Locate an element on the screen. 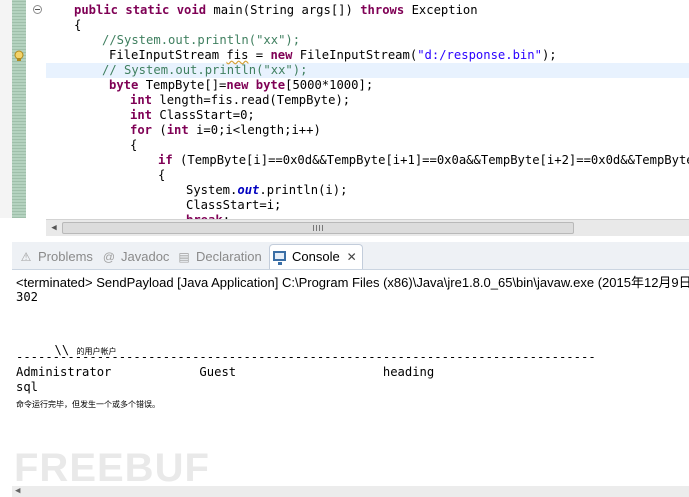  code-line: // System.out.println("xx"); is located at coordinates (204, 70).